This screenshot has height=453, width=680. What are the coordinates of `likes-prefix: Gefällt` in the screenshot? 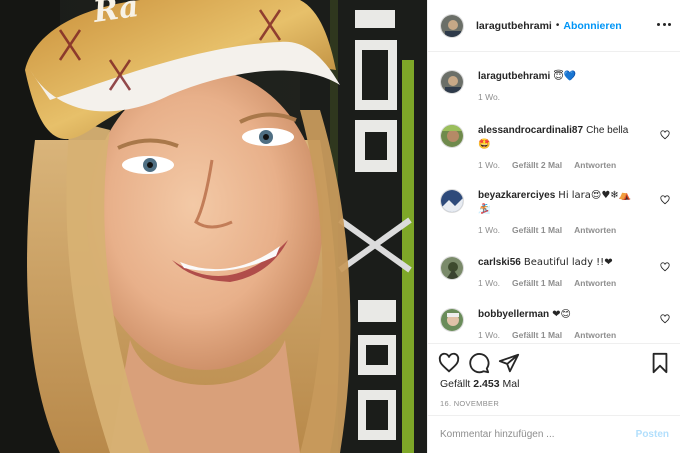 It's located at (455, 384).